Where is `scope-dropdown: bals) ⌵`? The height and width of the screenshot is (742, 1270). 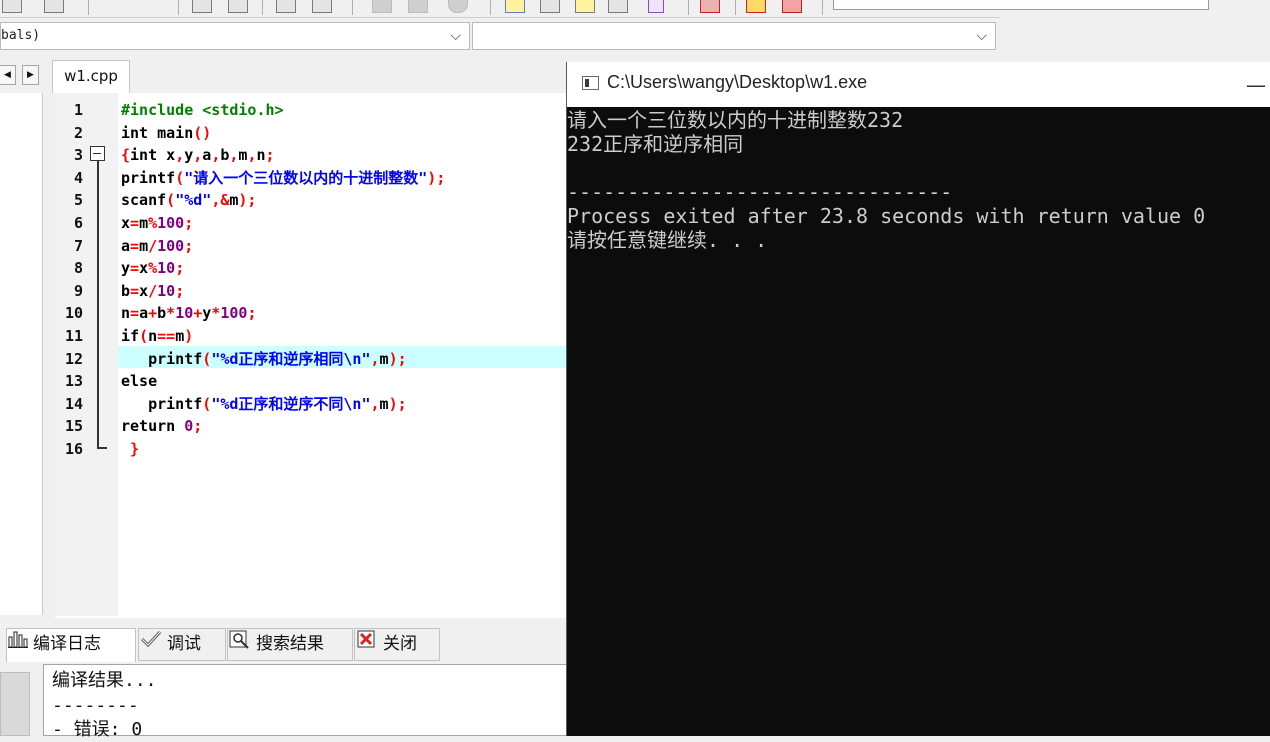
scope-dropdown: bals) ⌵ is located at coordinates (235, 36).